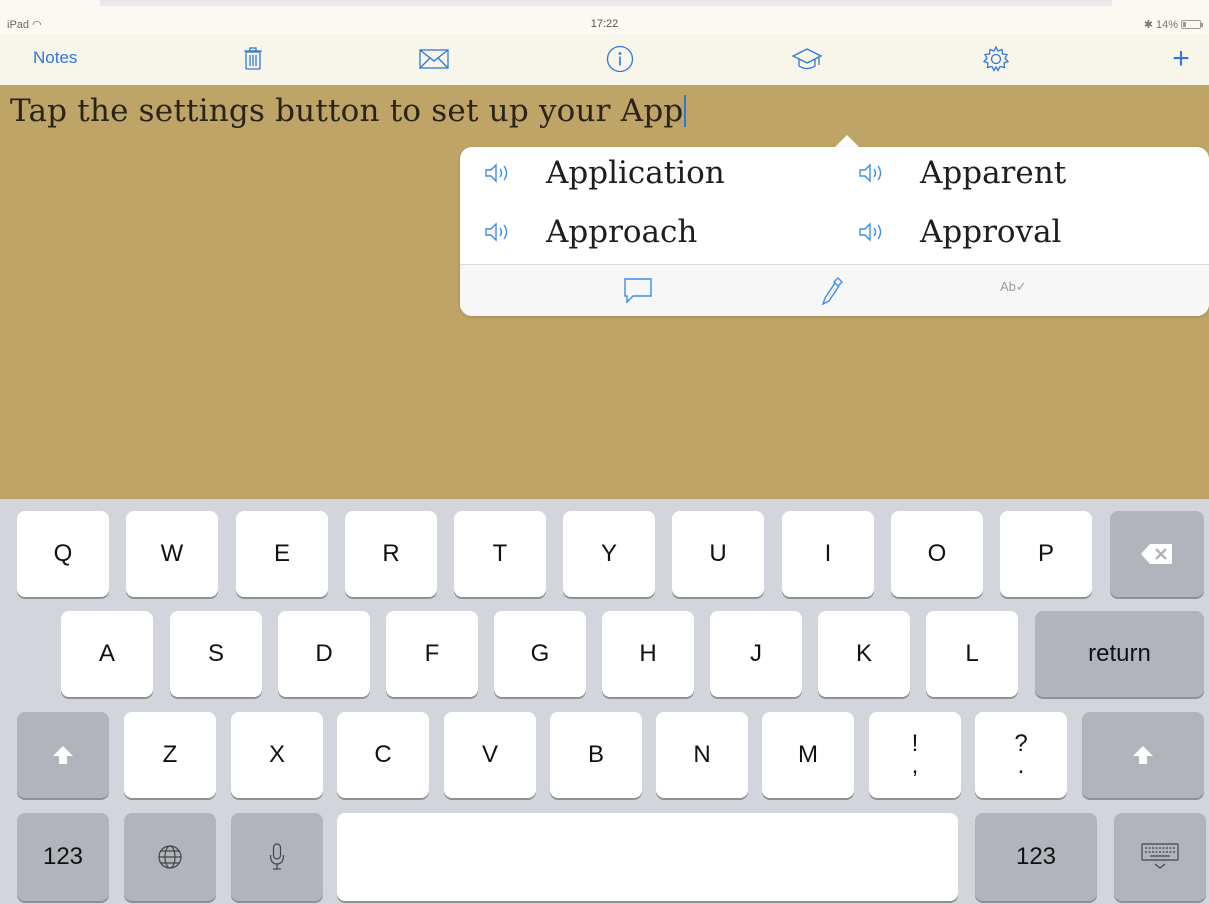 The width and height of the screenshot is (1209, 904). I want to click on key-z: Z, so click(170, 755).